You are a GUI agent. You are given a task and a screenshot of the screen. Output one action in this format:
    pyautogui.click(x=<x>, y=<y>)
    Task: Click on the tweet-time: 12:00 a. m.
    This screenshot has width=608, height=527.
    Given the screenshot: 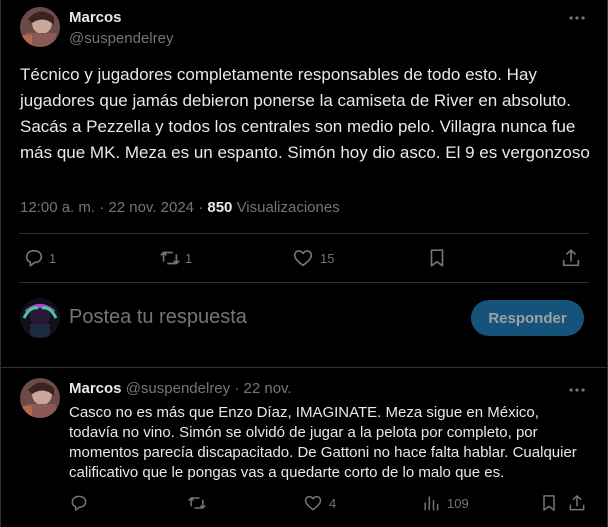 What is the action you would take?
    pyautogui.click(x=57, y=207)
    